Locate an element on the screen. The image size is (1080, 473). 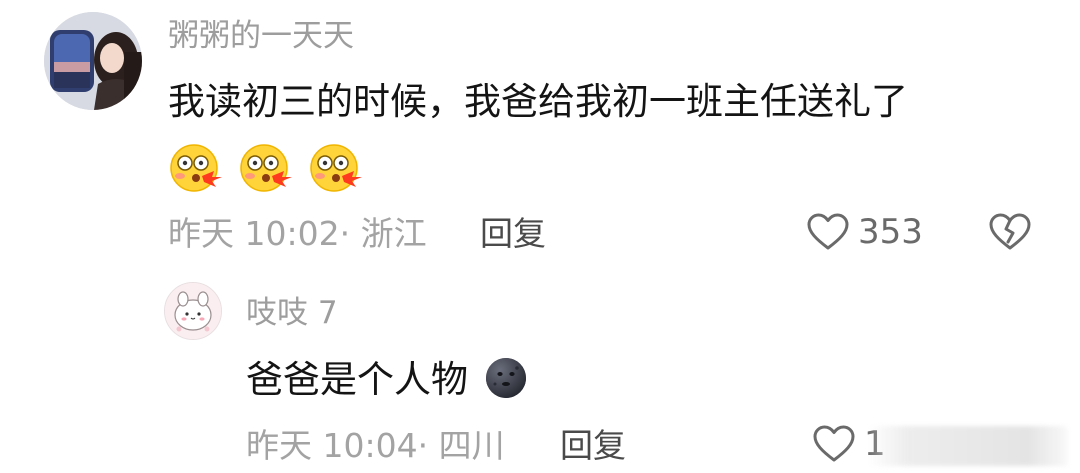
reply-avatar is located at coordinates (193, 311).